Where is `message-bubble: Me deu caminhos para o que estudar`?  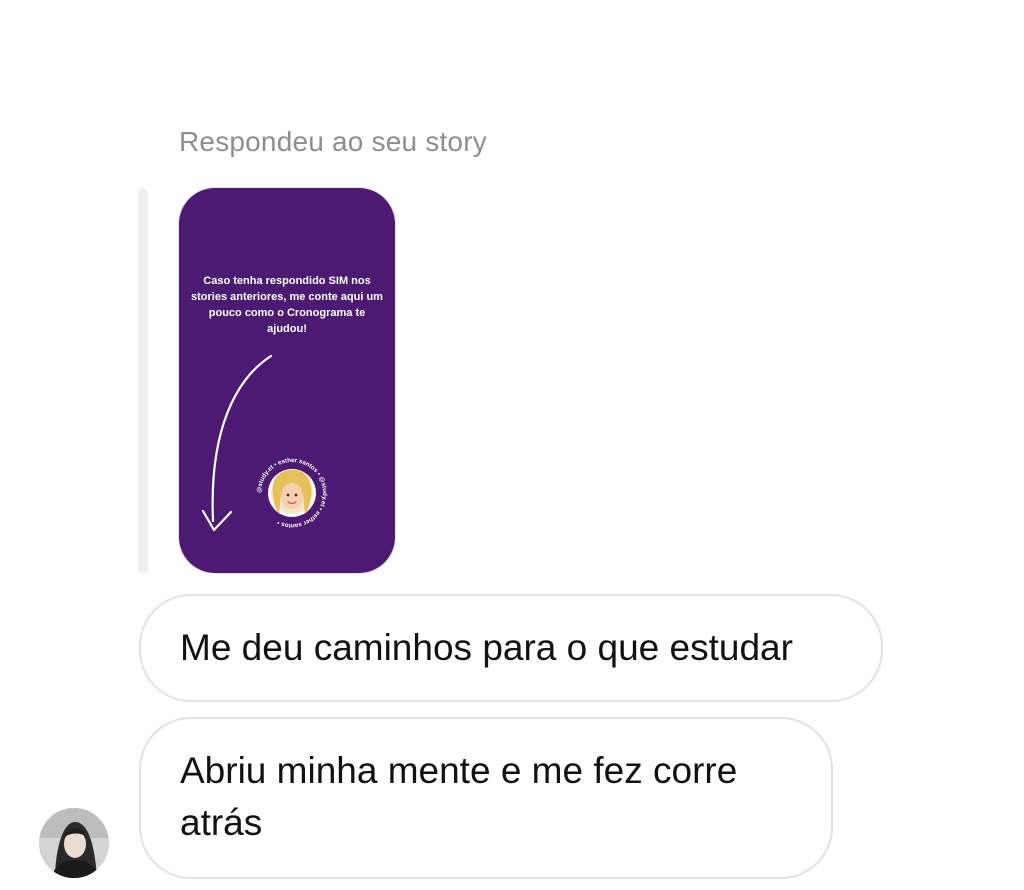 message-bubble: Me deu caminhos para o que estudar is located at coordinates (511, 648).